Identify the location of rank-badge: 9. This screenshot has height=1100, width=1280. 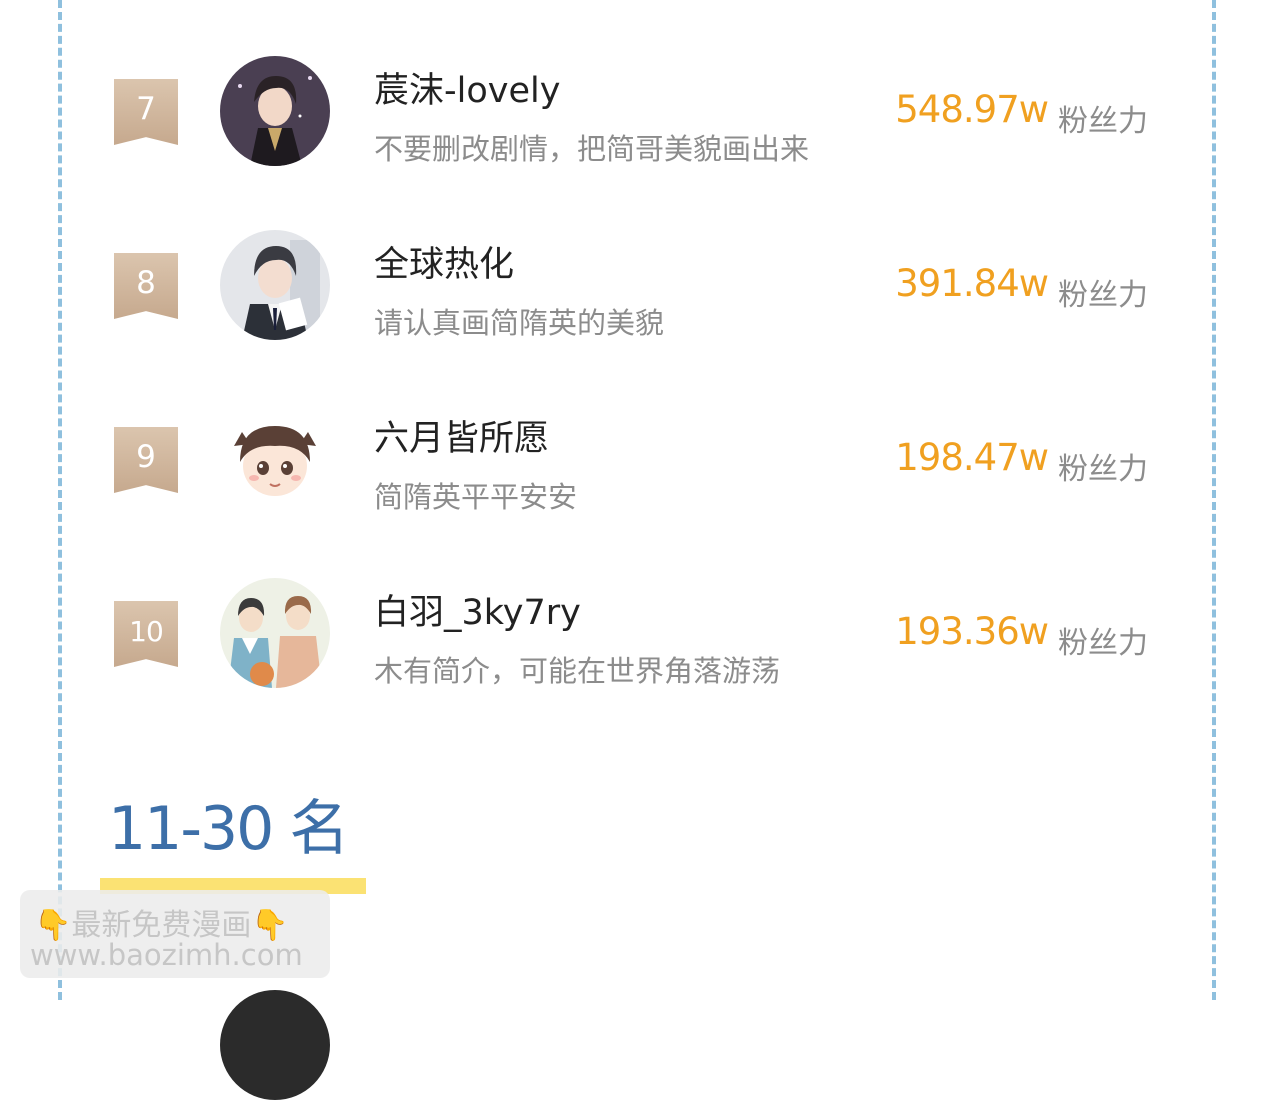
(146, 460).